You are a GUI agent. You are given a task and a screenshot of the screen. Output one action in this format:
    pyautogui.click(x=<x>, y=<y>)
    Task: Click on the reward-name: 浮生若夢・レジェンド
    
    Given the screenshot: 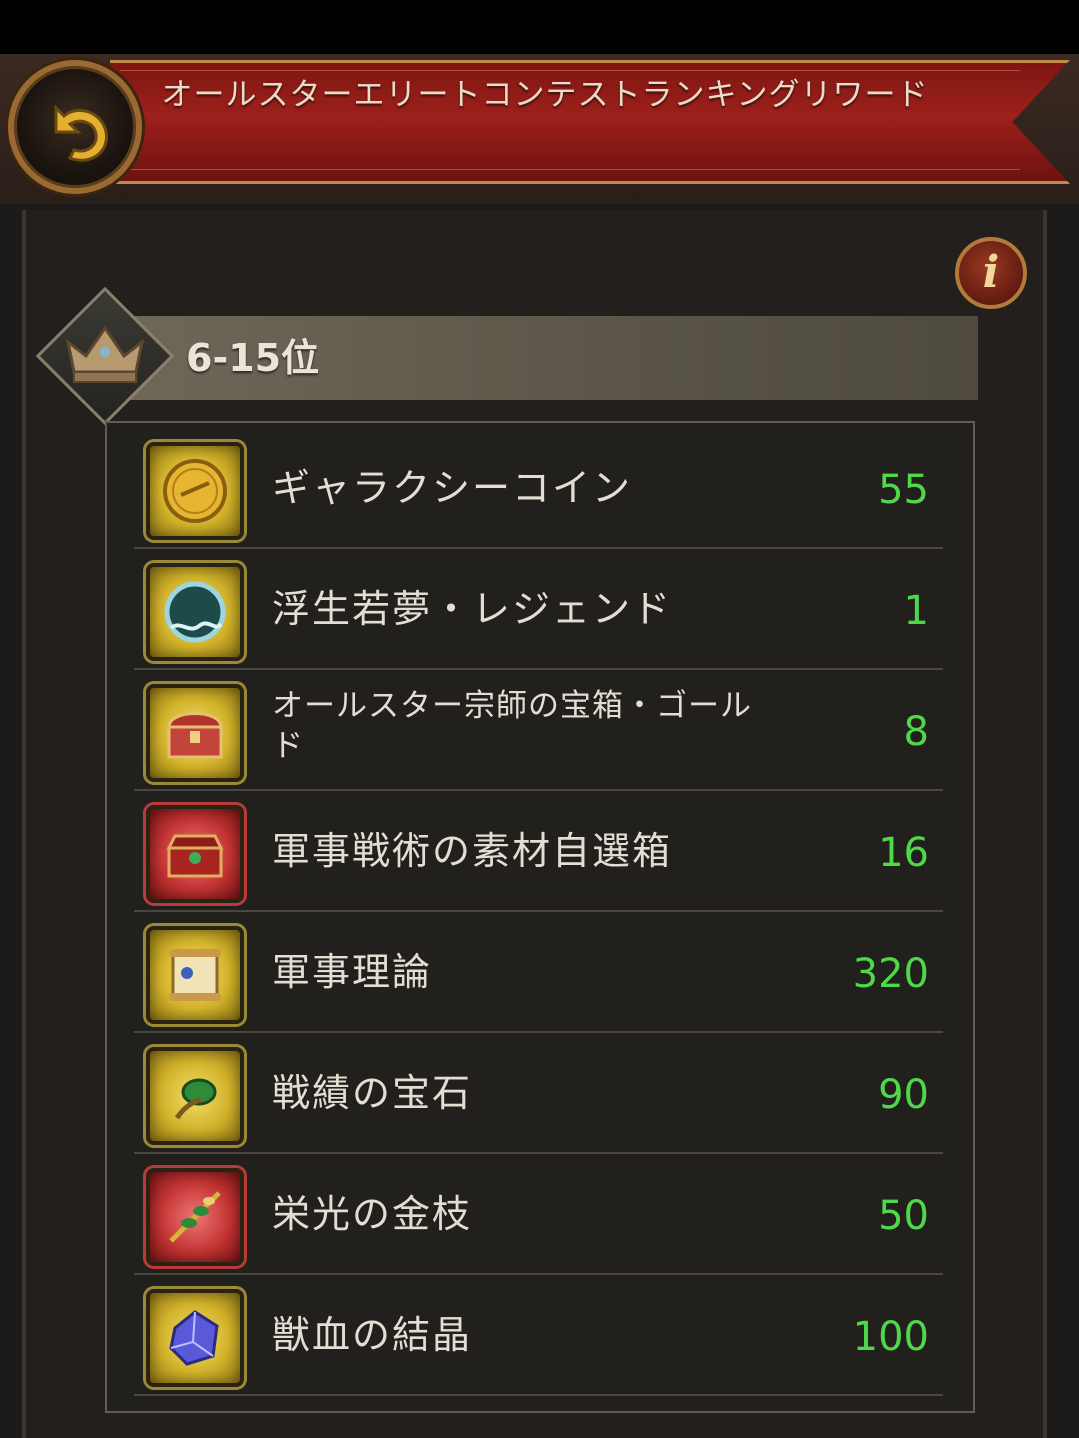 What is the action you would take?
    pyautogui.click(x=472, y=609)
    